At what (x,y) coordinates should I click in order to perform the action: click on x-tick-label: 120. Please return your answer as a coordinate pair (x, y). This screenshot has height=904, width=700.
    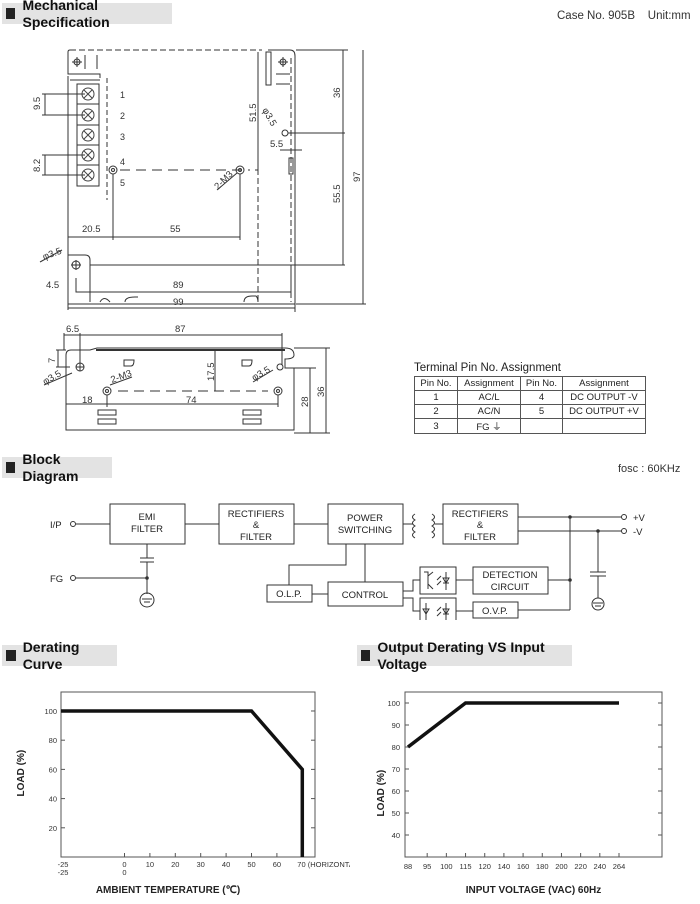
    Looking at the image, I should click on (484, 866).